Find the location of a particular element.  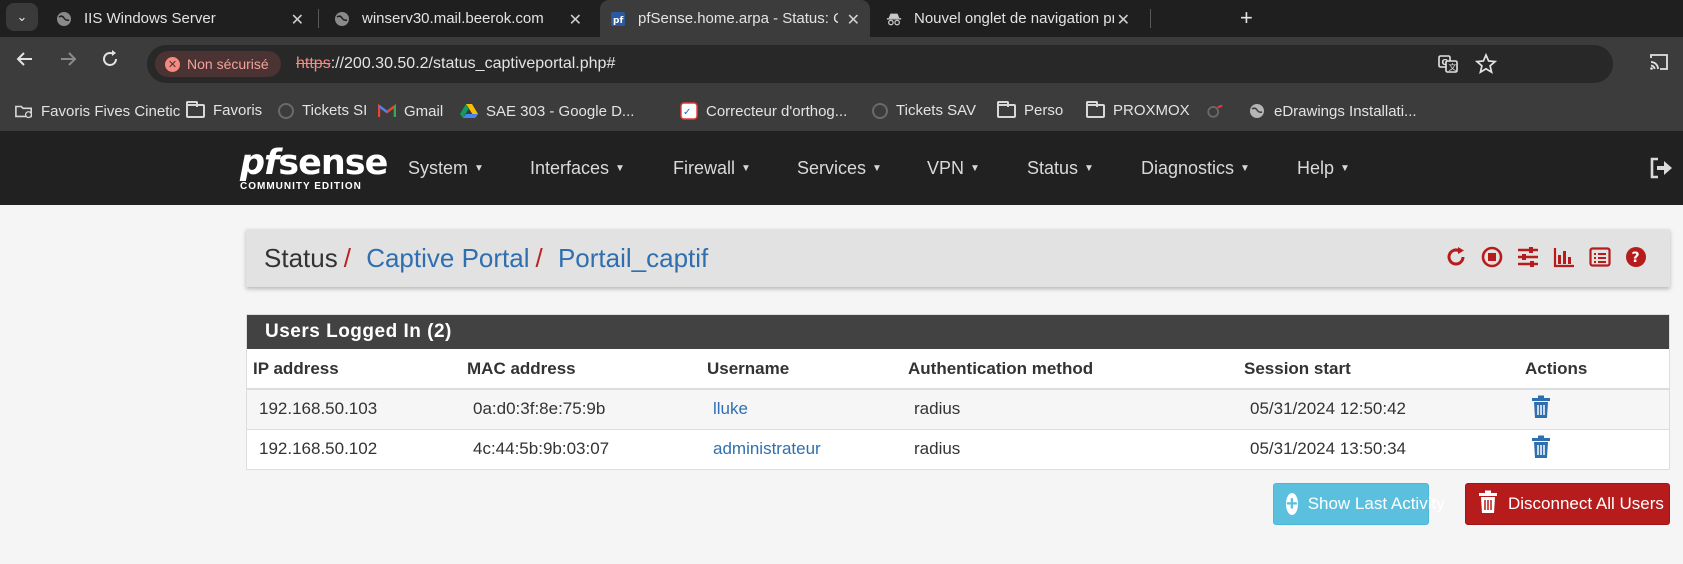

browser-tab: winserv30.mail.beerok.com ✕ is located at coordinates (461, 18).